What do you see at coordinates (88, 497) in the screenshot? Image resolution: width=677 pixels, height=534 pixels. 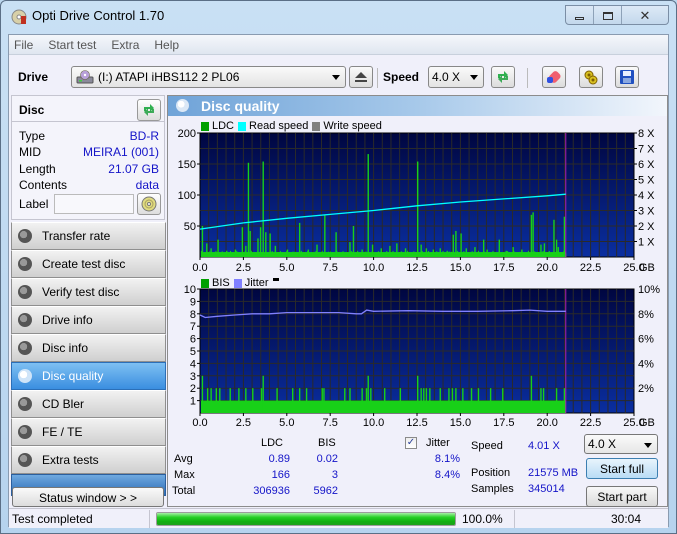 I see `status-window-button: Status window > >` at bounding box center [88, 497].